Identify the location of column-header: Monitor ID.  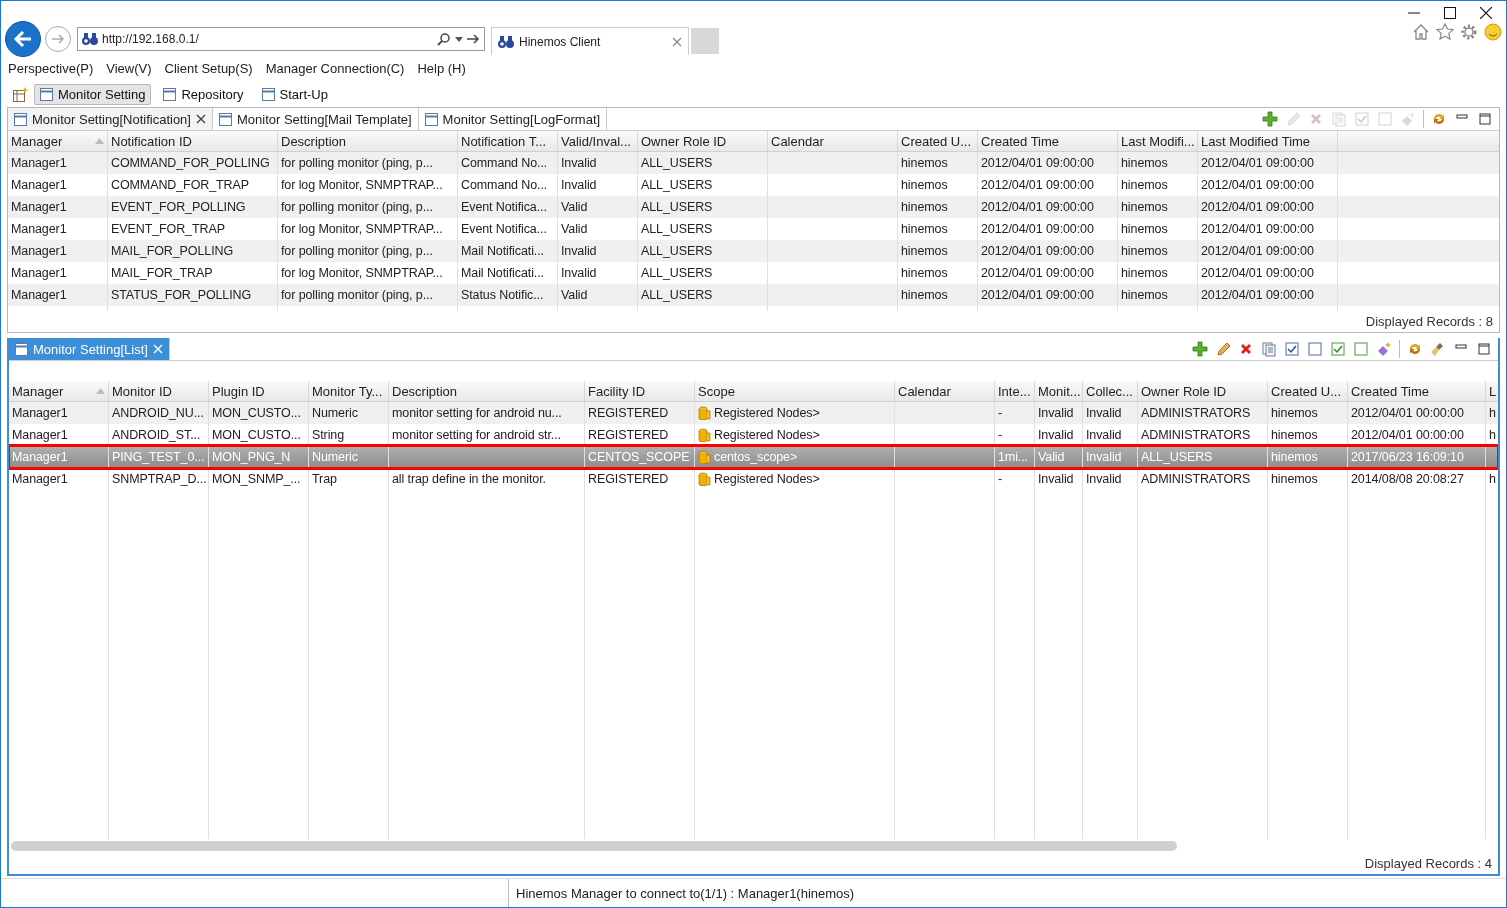
(159, 391).